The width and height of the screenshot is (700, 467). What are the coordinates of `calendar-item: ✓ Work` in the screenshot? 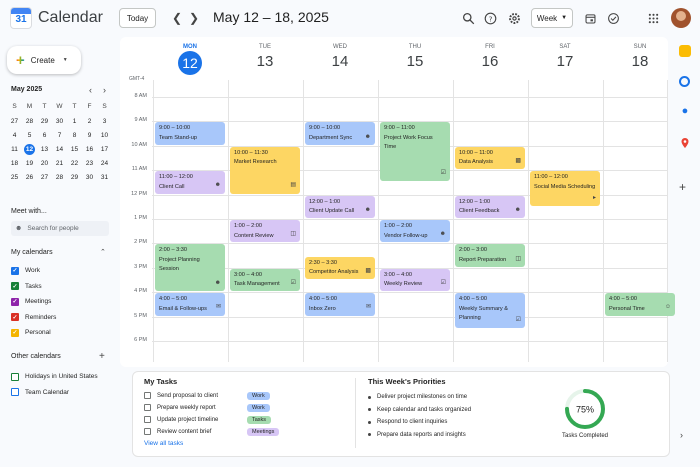 It's located at (25, 270).